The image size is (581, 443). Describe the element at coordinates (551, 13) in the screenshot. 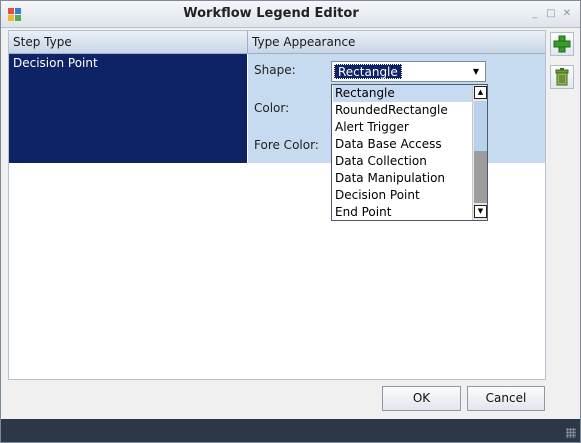

I see `maximize-button: □` at that location.